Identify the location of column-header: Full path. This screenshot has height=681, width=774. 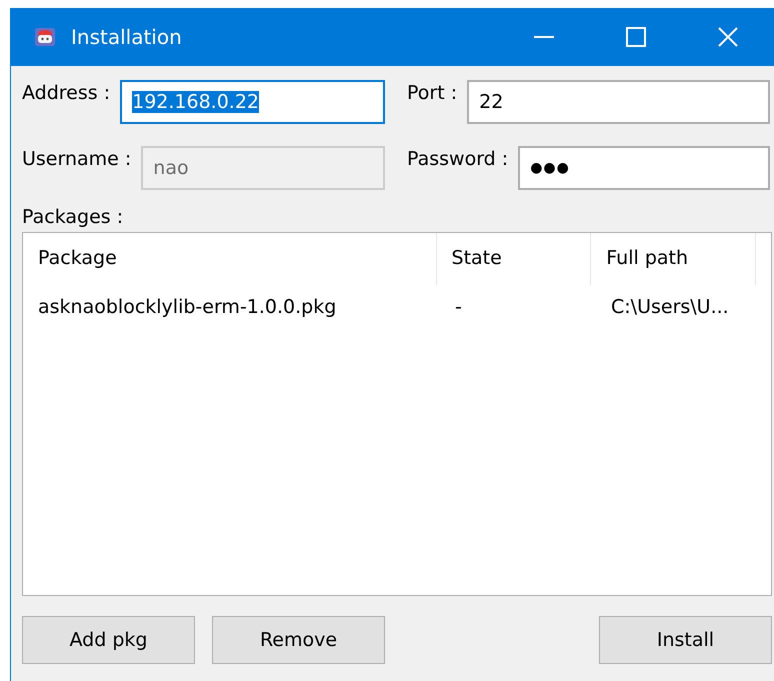
(673, 259).